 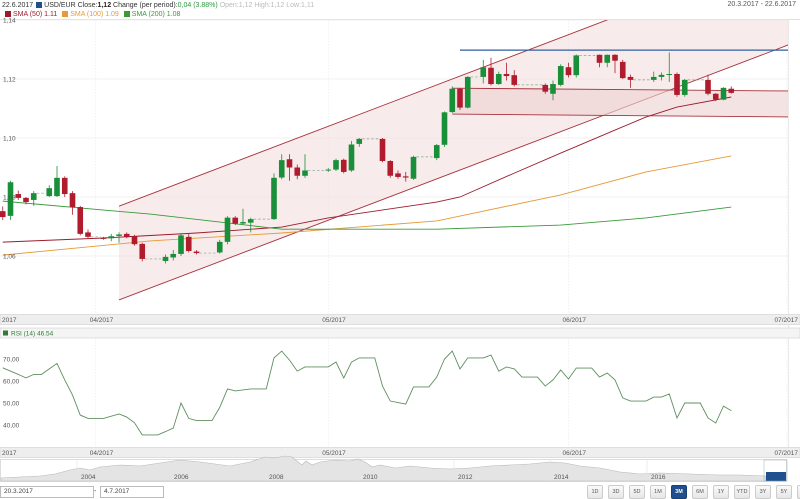 What do you see at coordinates (465, 477) in the screenshot?
I see `navigator-year-label: 2012` at bounding box center [465, 477].